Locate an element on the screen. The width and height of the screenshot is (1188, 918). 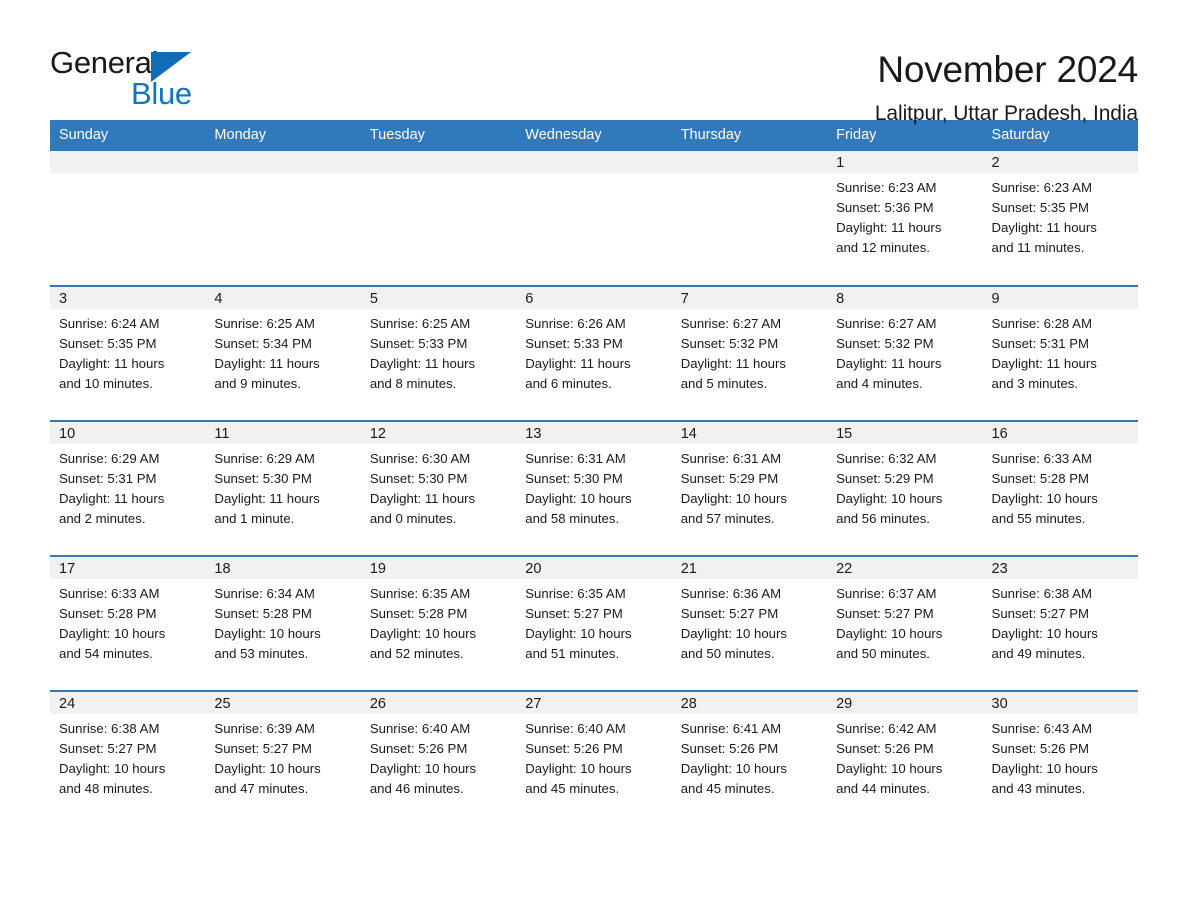
weekday-header-sunday: Sunday is located at coordinates (128, 135).